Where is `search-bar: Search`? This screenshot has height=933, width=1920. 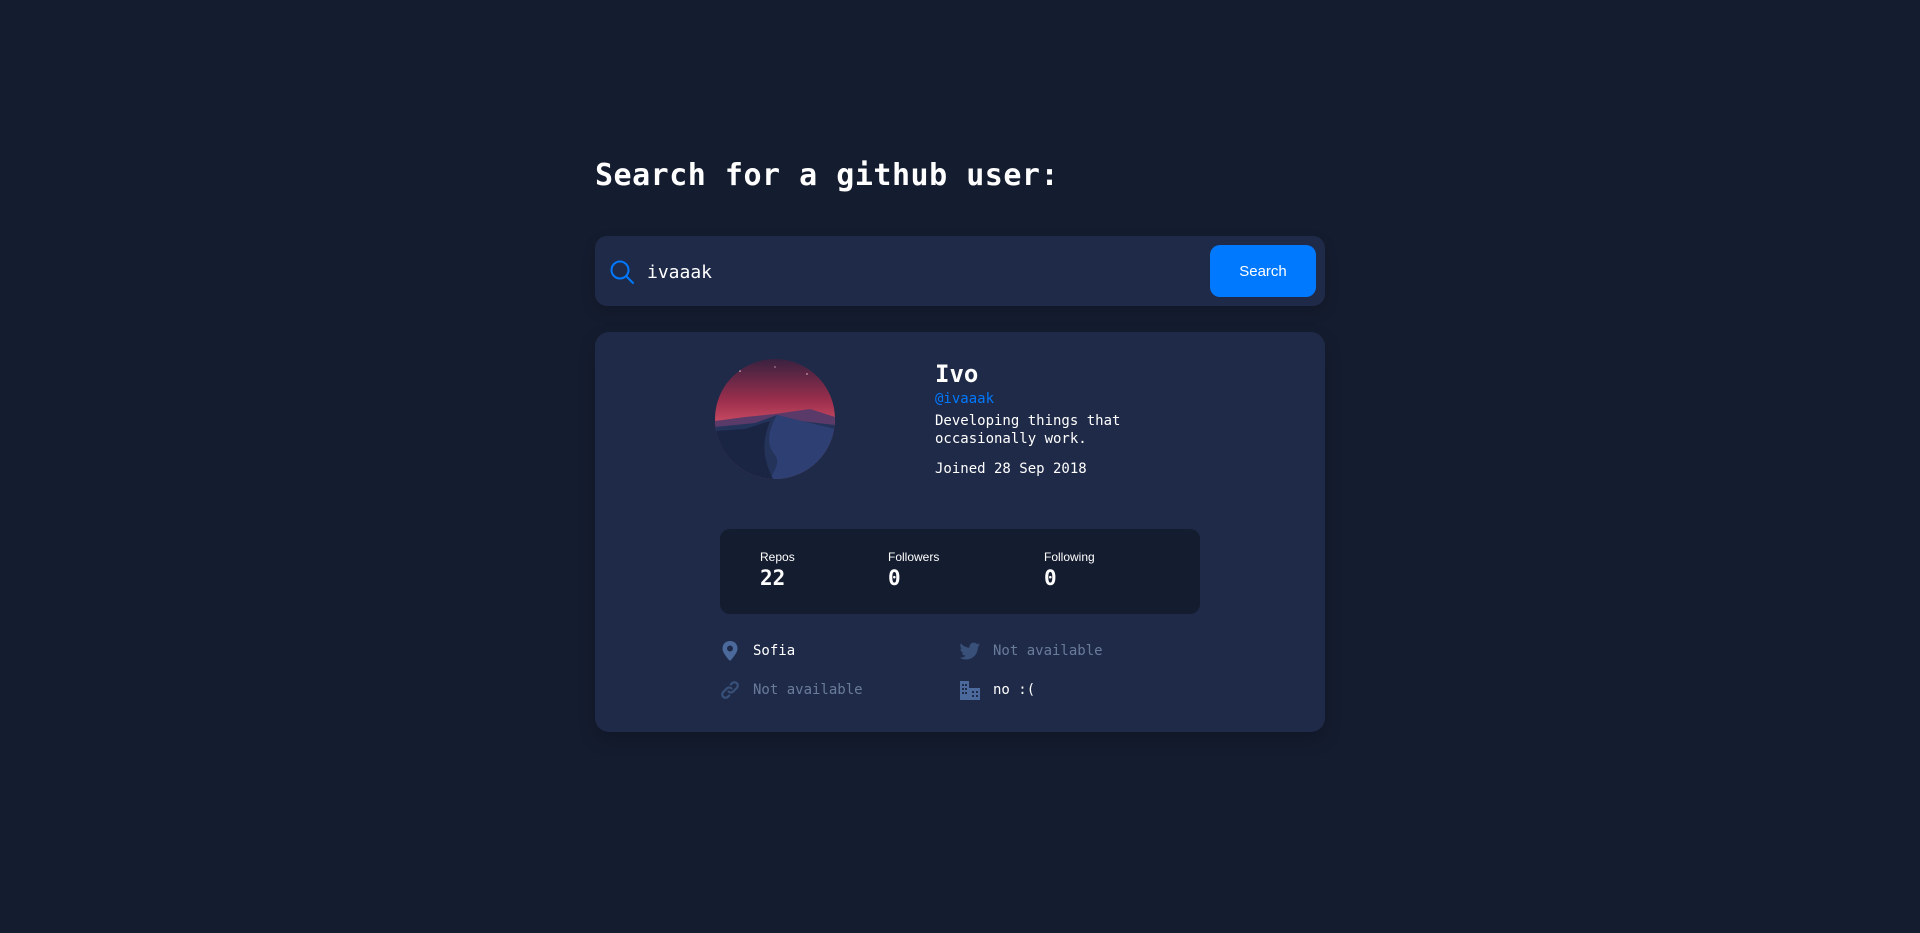
search-bar: Search is located at coordinates (960, 271).